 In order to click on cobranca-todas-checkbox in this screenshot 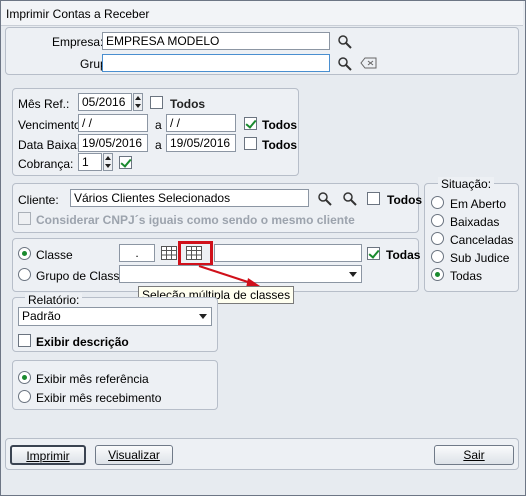, I will do `click(125, 162)`.